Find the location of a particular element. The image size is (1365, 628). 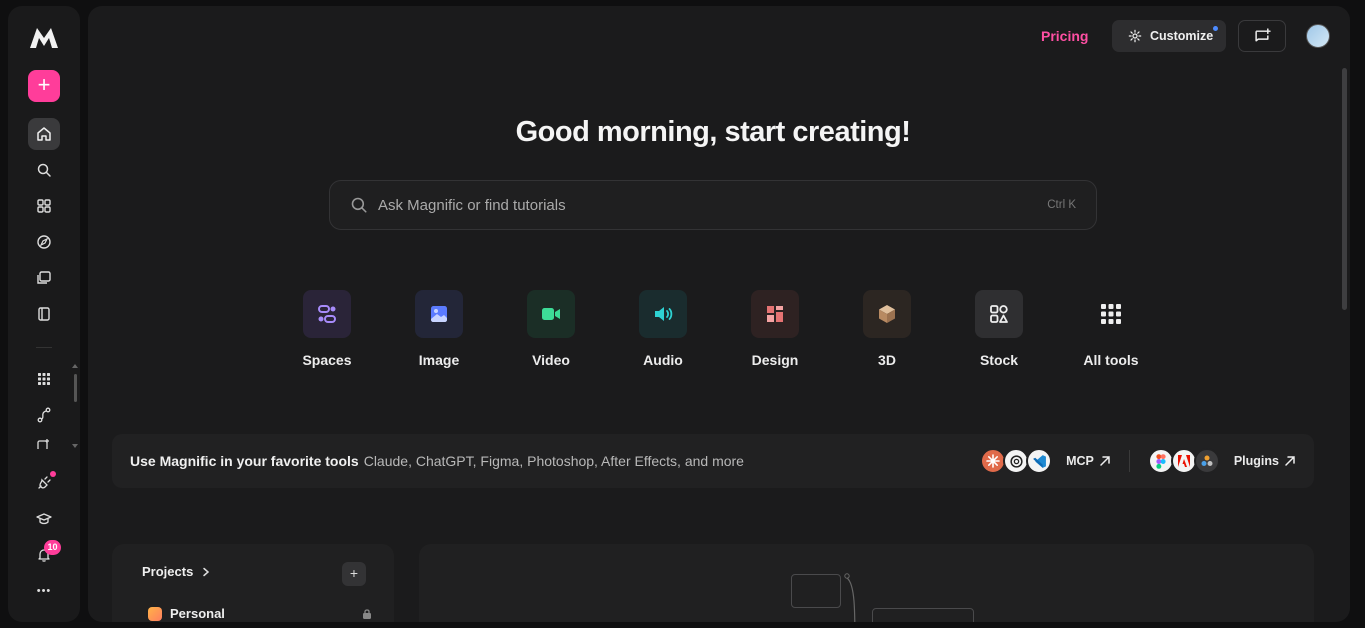

video-camera-icon is located at coordinates (551, 314).